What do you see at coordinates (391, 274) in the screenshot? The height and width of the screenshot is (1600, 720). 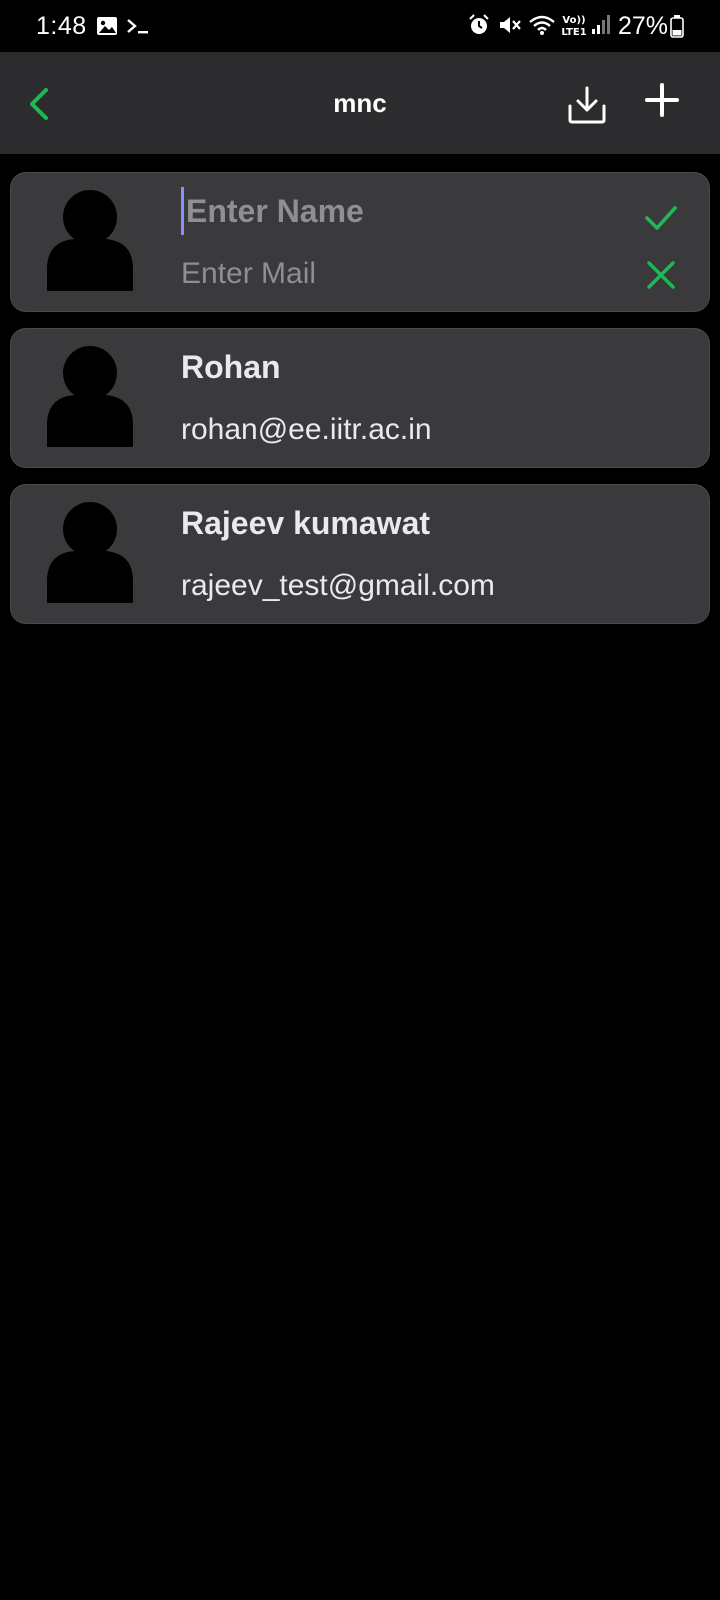 I see `mail-input` at bounding box center [391, 274].